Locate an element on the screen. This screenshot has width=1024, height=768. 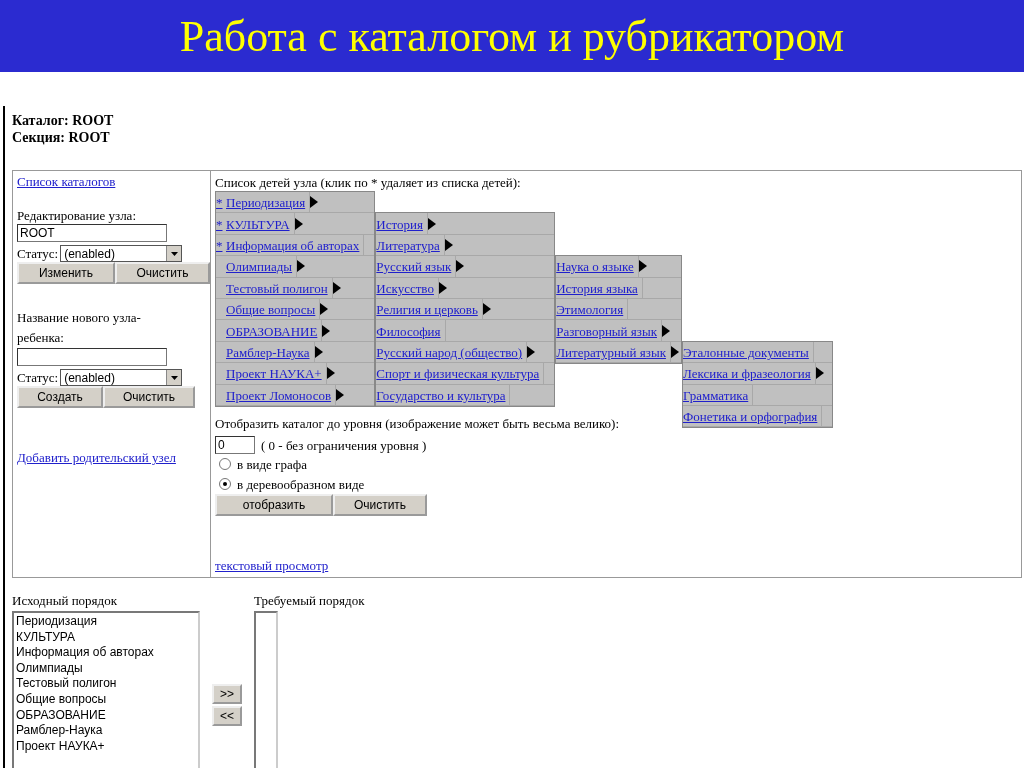
menu-item-link: Этимология is located at coordinates (590, 310).